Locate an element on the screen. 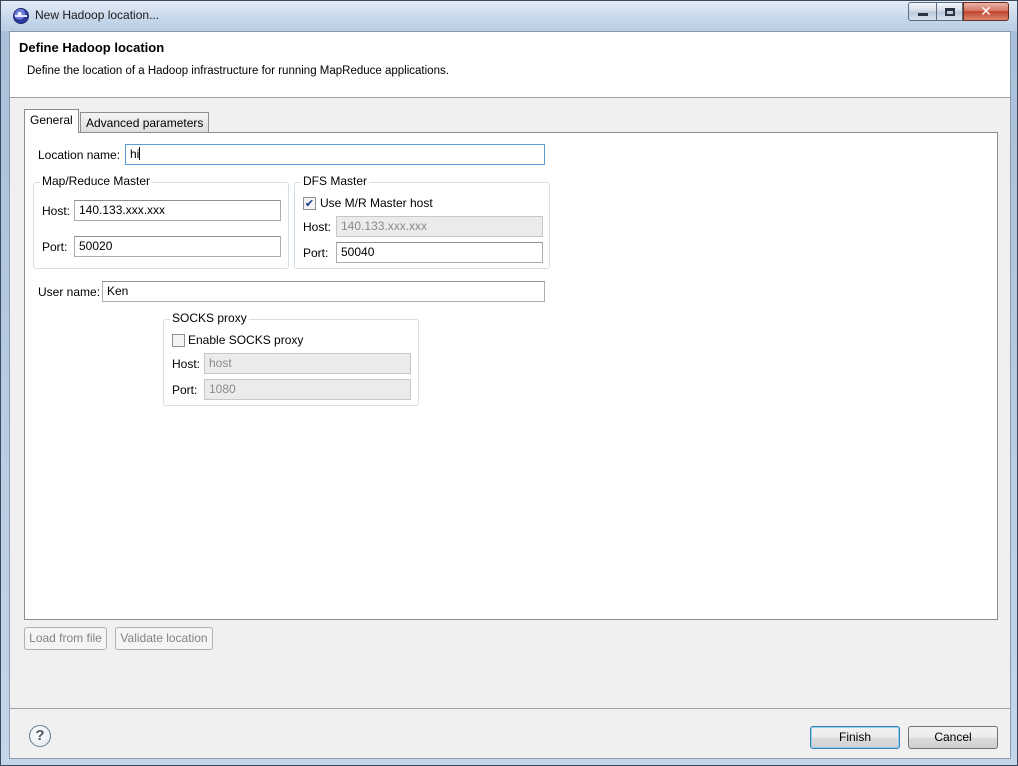 Image resolution: width=1018 pixels, height=766 pixels. enable-socks-checkbox is located at coordinates (178, 340).